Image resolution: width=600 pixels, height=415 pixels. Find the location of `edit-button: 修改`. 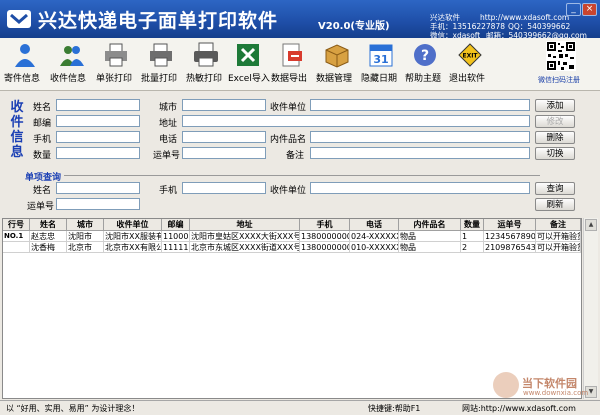

edit-button: 修改 is located at coordinates (555, 121).